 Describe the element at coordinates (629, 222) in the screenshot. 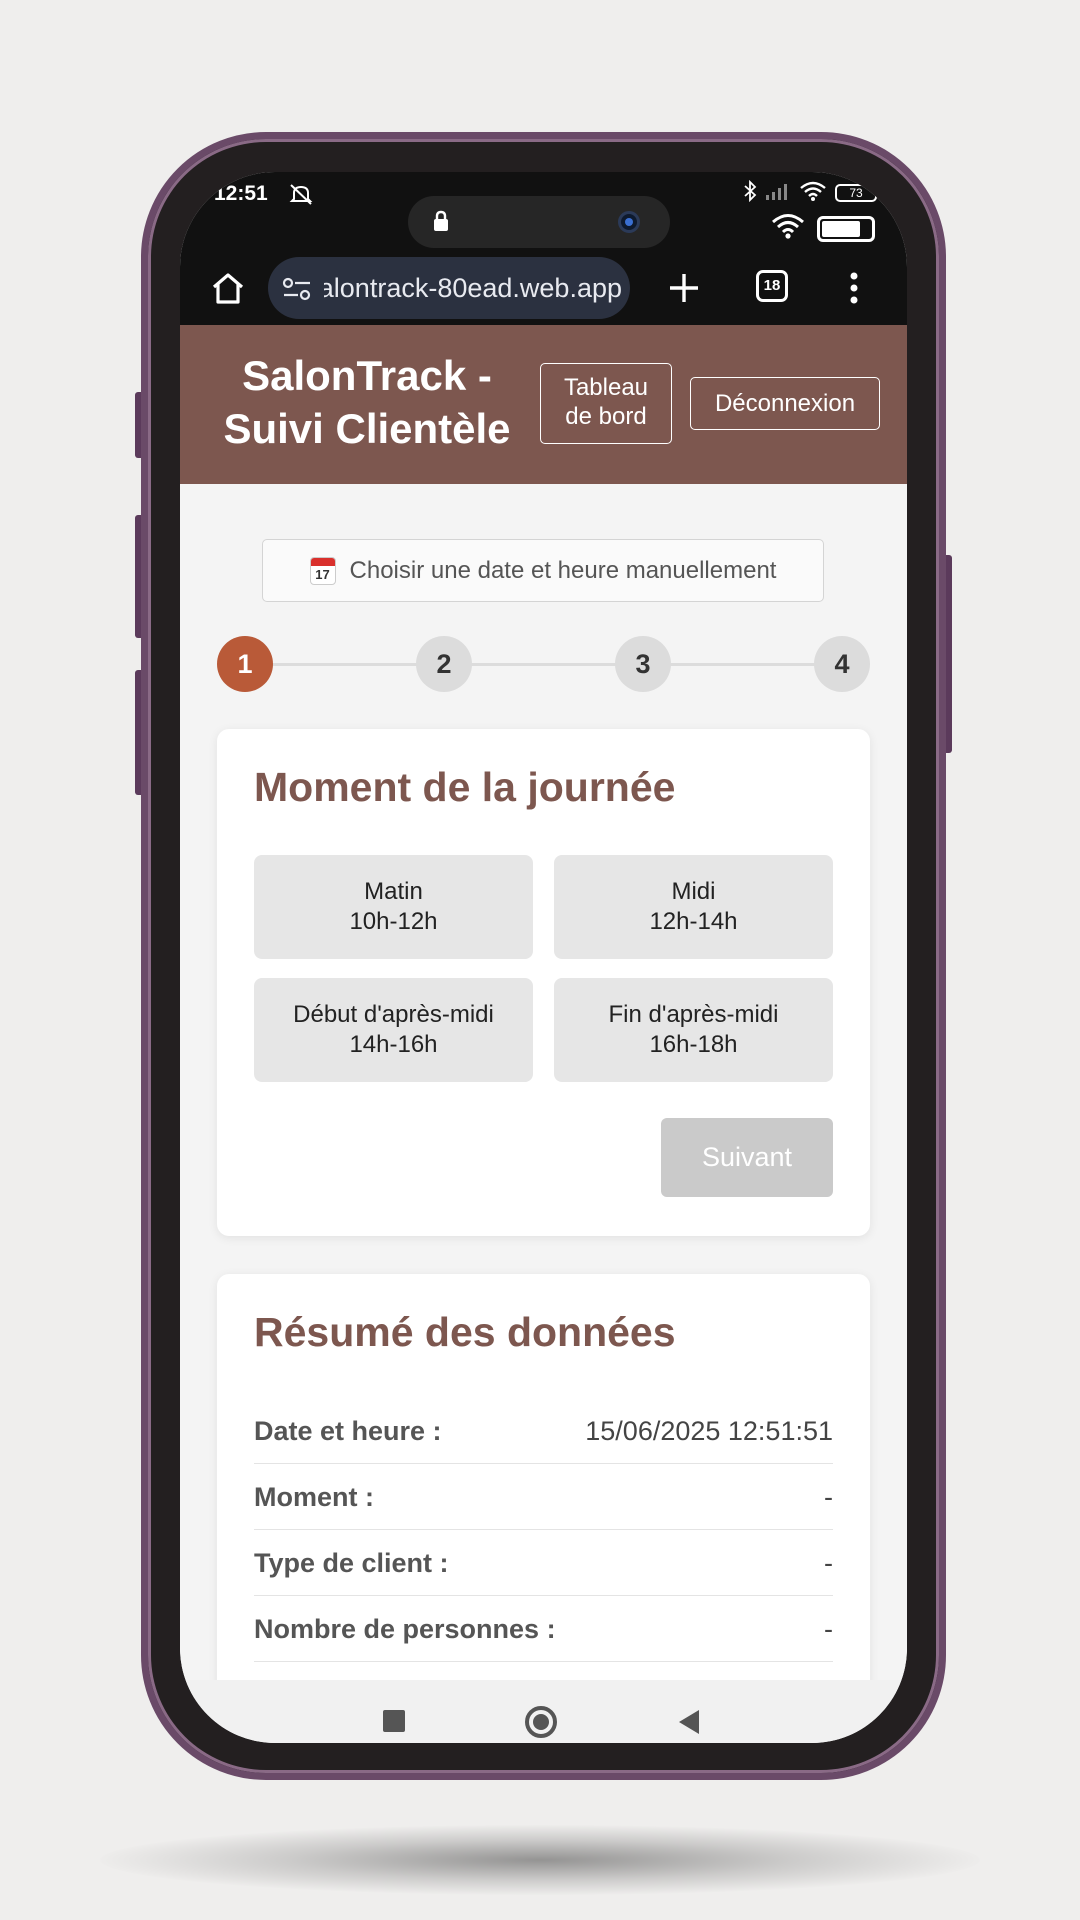

I see `camera-lens` at that location.